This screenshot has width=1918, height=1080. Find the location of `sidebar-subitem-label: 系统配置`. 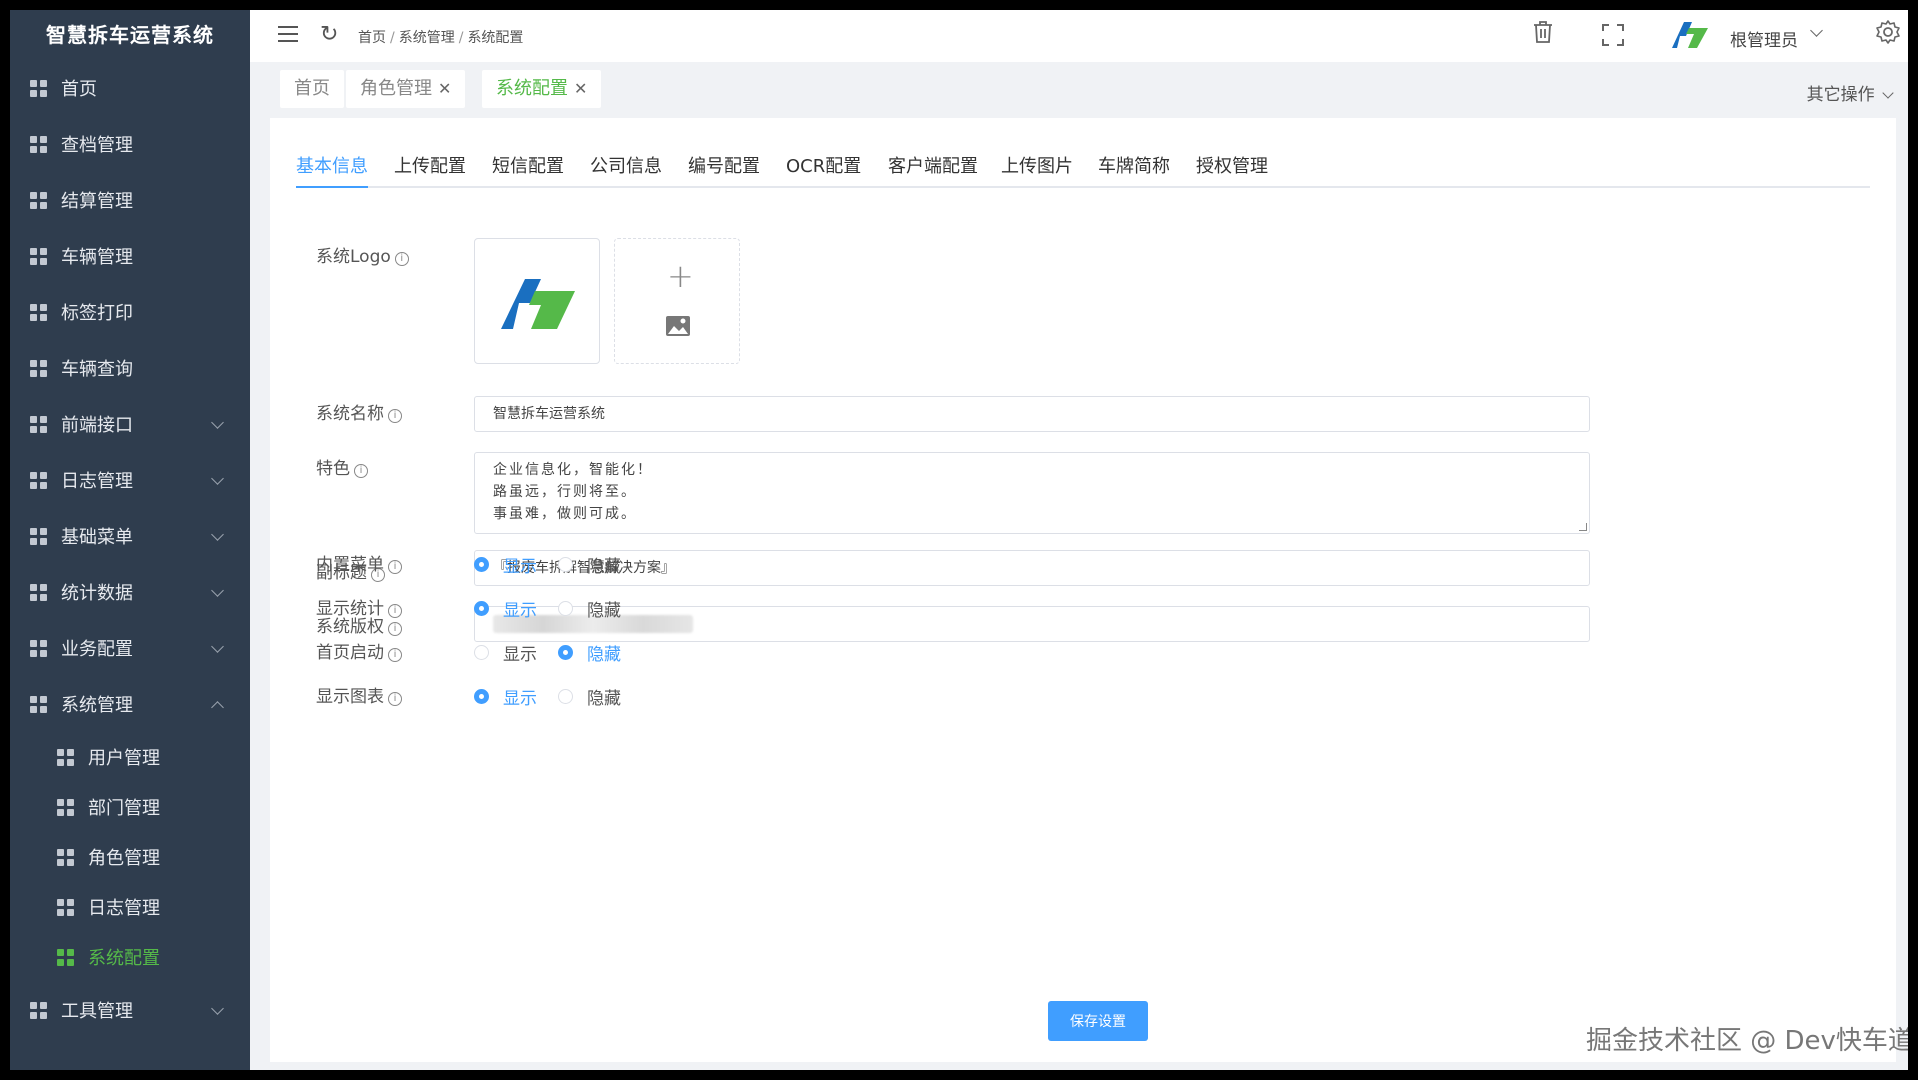

sidebar-subitem-label: 系统配置 is located at coordinates (124, 958).